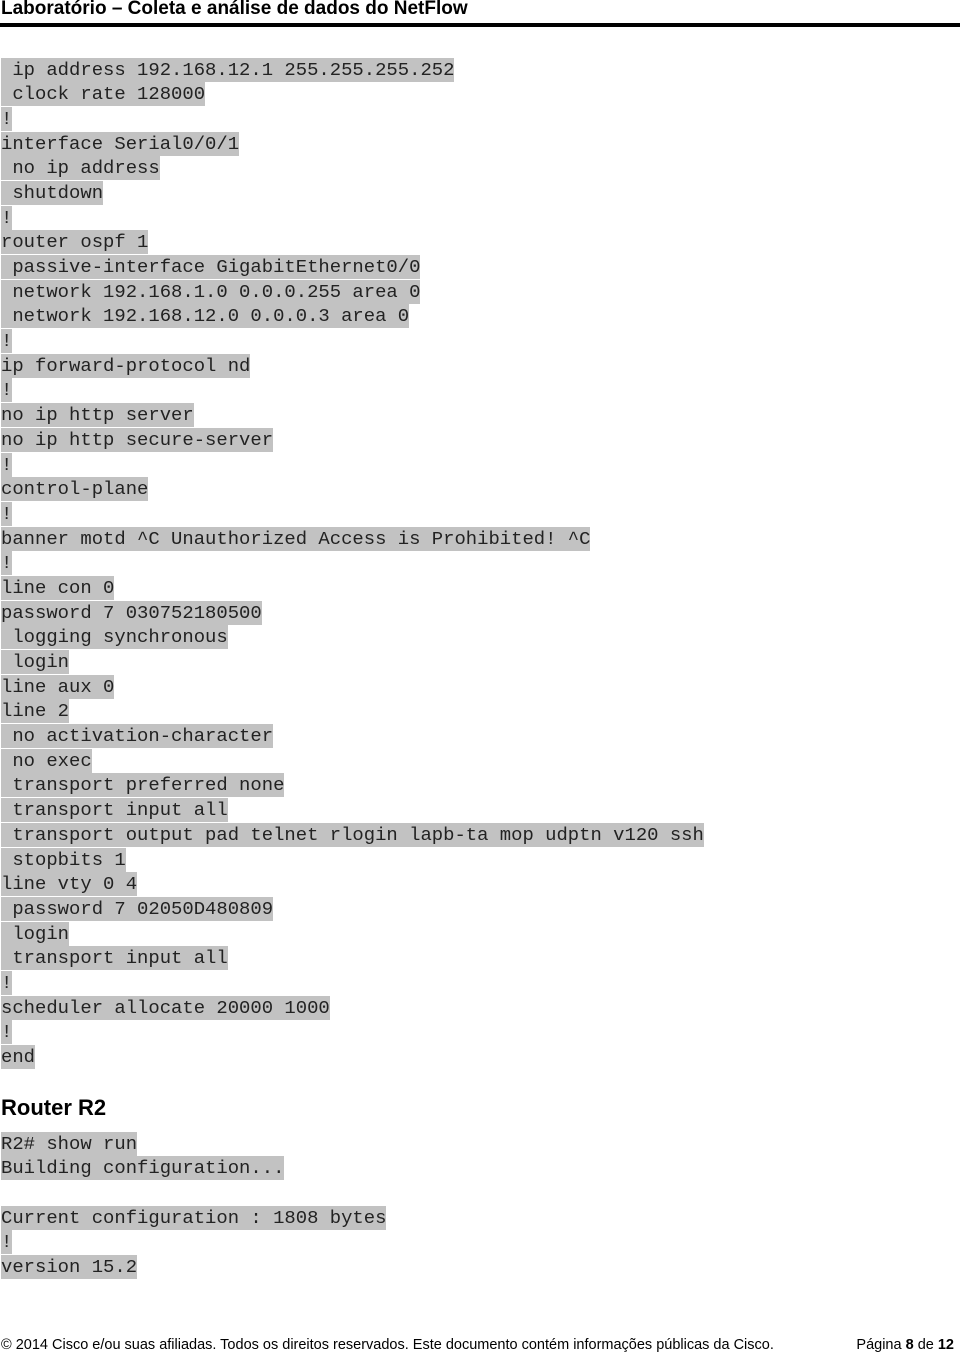 The height and width of the screenshot is (1356, 960). I want to click on code-line: password 7 02050D480809, so click(352, 909).